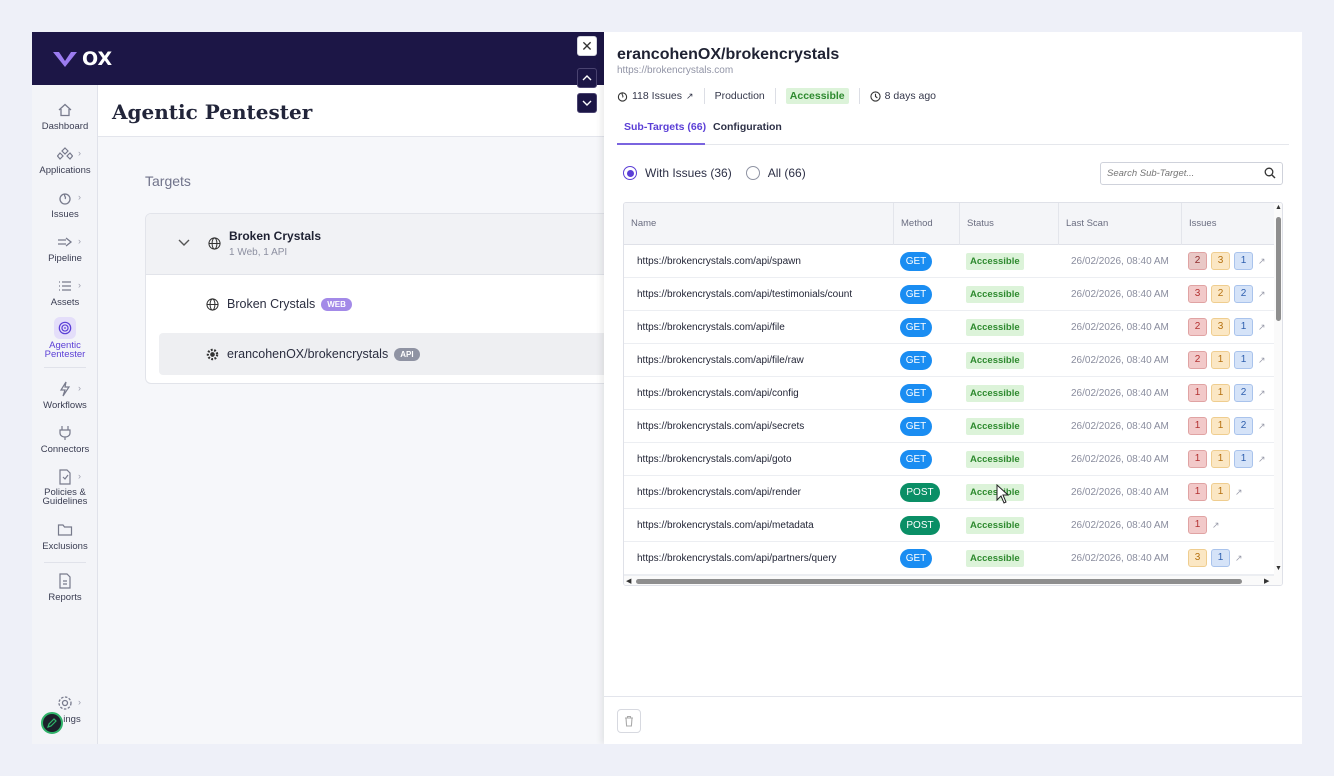 This screenshot has height=776, width=1334. I want to click on horizontal-scrollbar: ◀ ▶, so click(949, 580).